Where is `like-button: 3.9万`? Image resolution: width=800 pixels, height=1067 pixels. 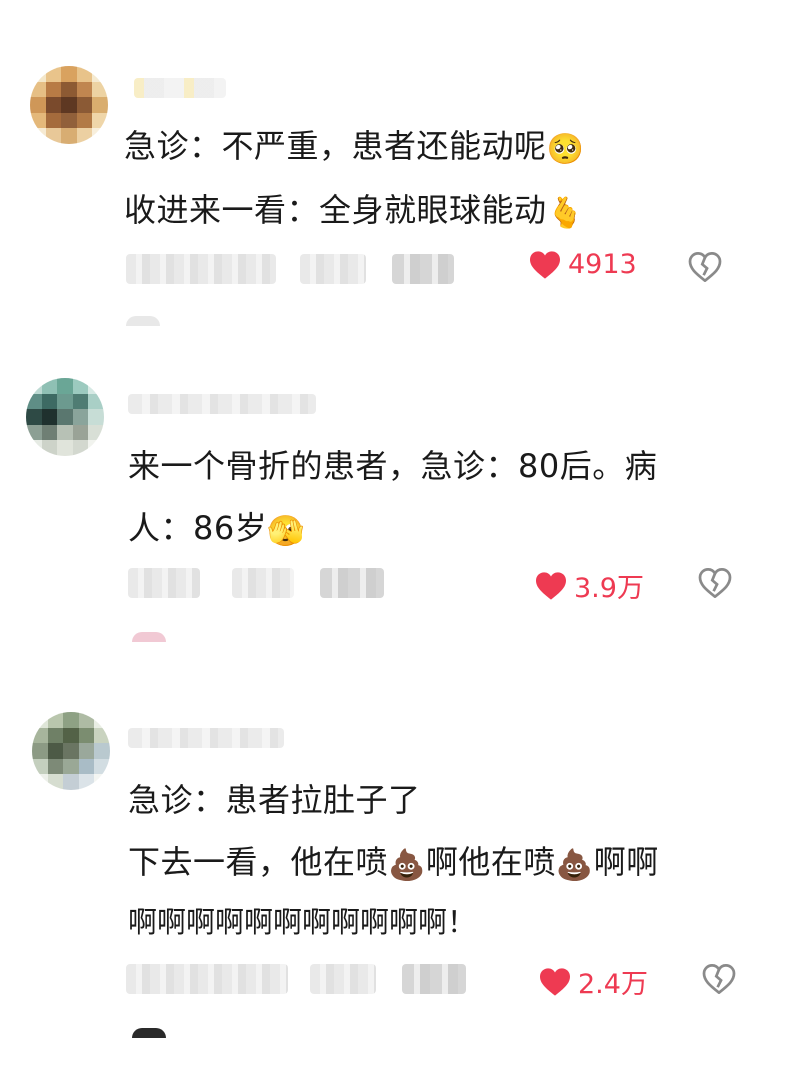
like-button: 3.9万 is located at coordinates (589, 585).